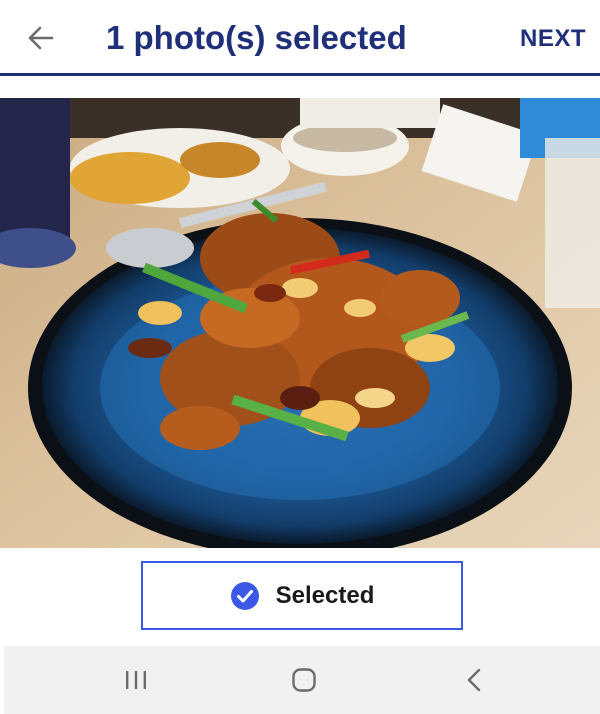 The height and width of the screenshot is (714, 600). I want to click on selected-toggle-button: Selected, so click(302, 595).